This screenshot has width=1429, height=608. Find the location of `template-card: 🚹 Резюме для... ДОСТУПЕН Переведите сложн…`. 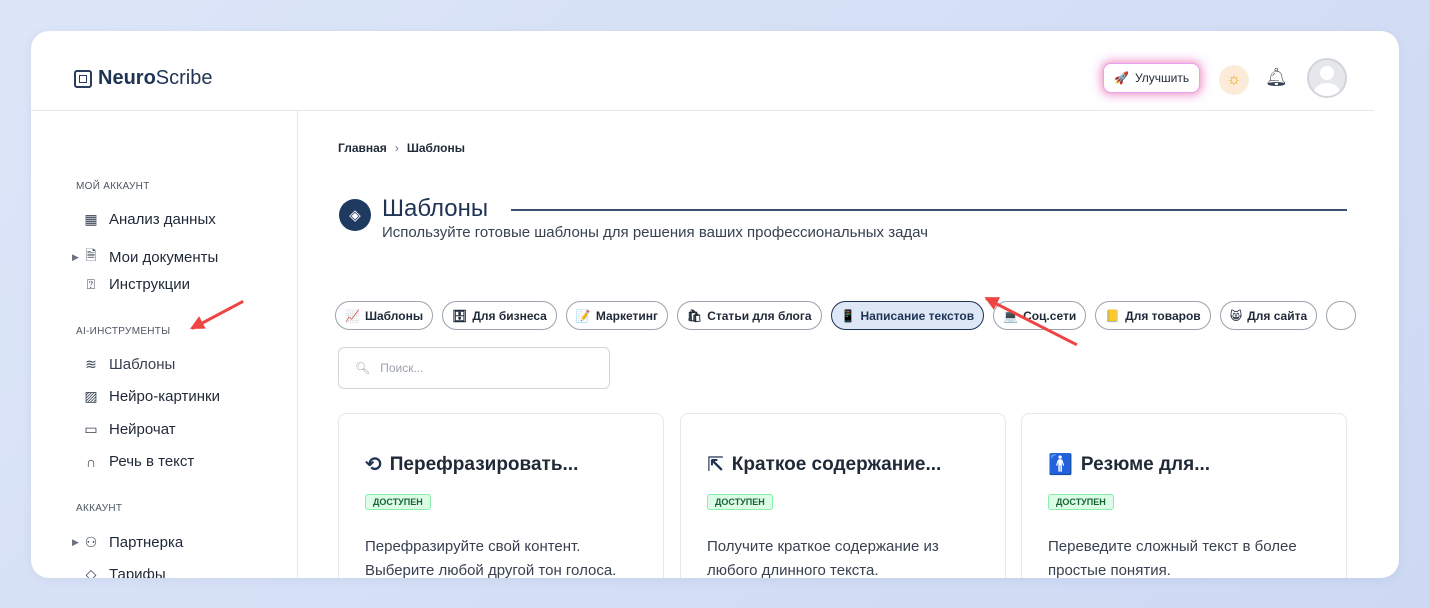

template-card: 🚹 Резюме для... ДОСТУПЕН Переведите сложн… is located at coordinates (1184, 495).